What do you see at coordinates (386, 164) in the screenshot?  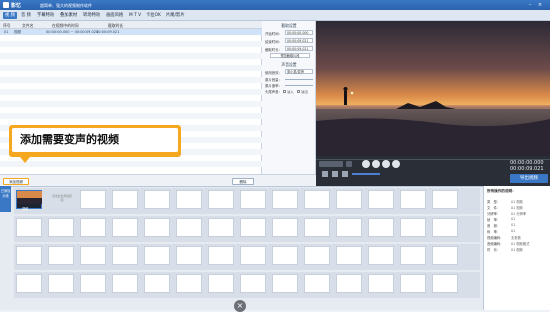 I see `prev-icon` at bounding box center [386, 164].